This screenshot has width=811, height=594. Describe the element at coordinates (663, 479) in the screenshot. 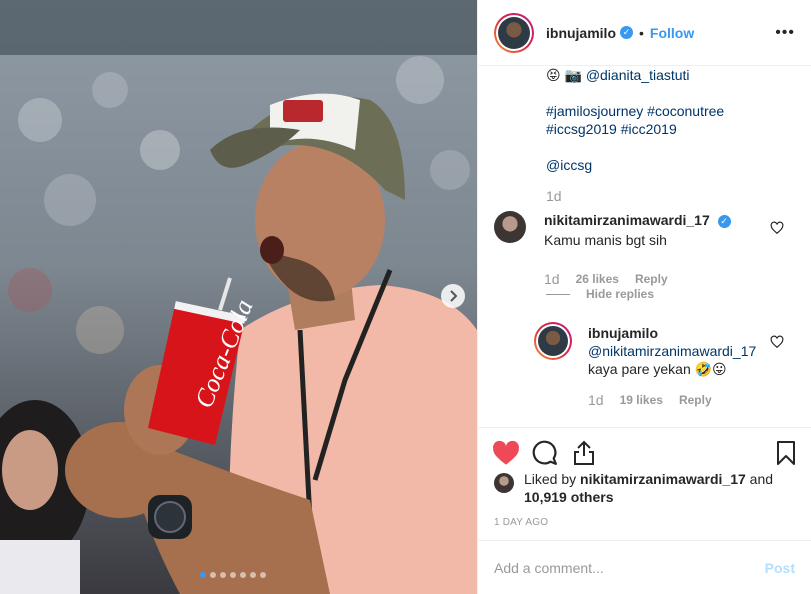

I see `liker-username: nikitamirzanimawardi_17` at that location.